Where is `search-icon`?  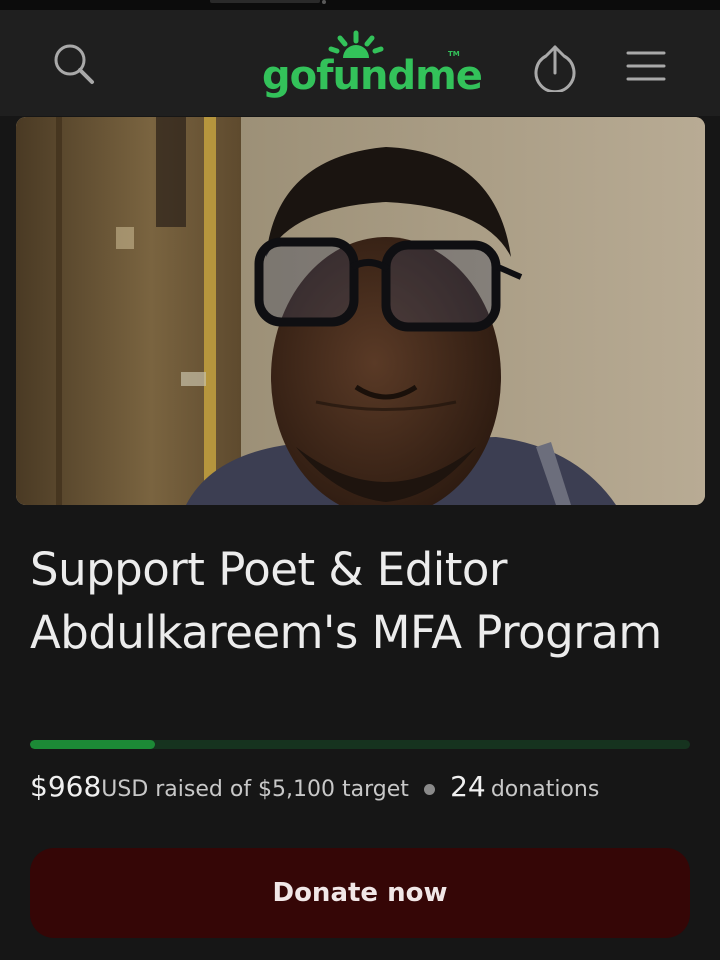
search-icon is located at coordinates (74, 64).